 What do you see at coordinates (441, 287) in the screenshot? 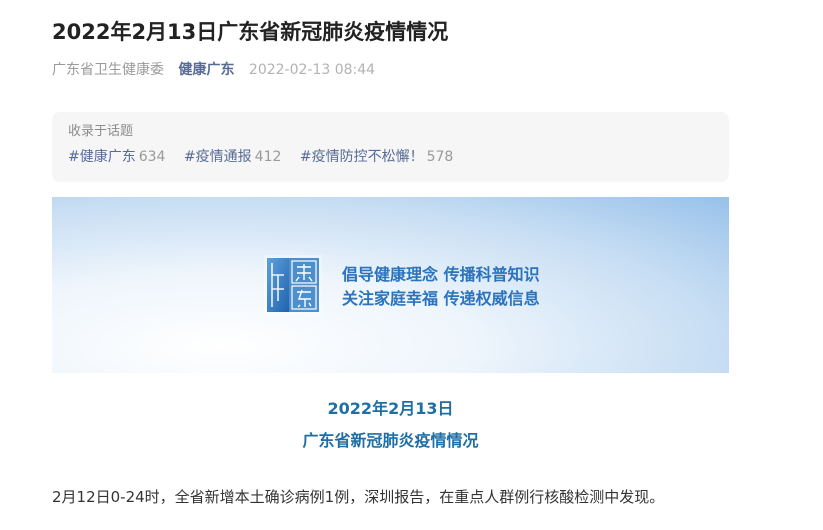
I see `banner-slogan: 倡导健康理念 传播科普知识 关注家庭幸福 传递权威信息` at bounding box center [441, 287].